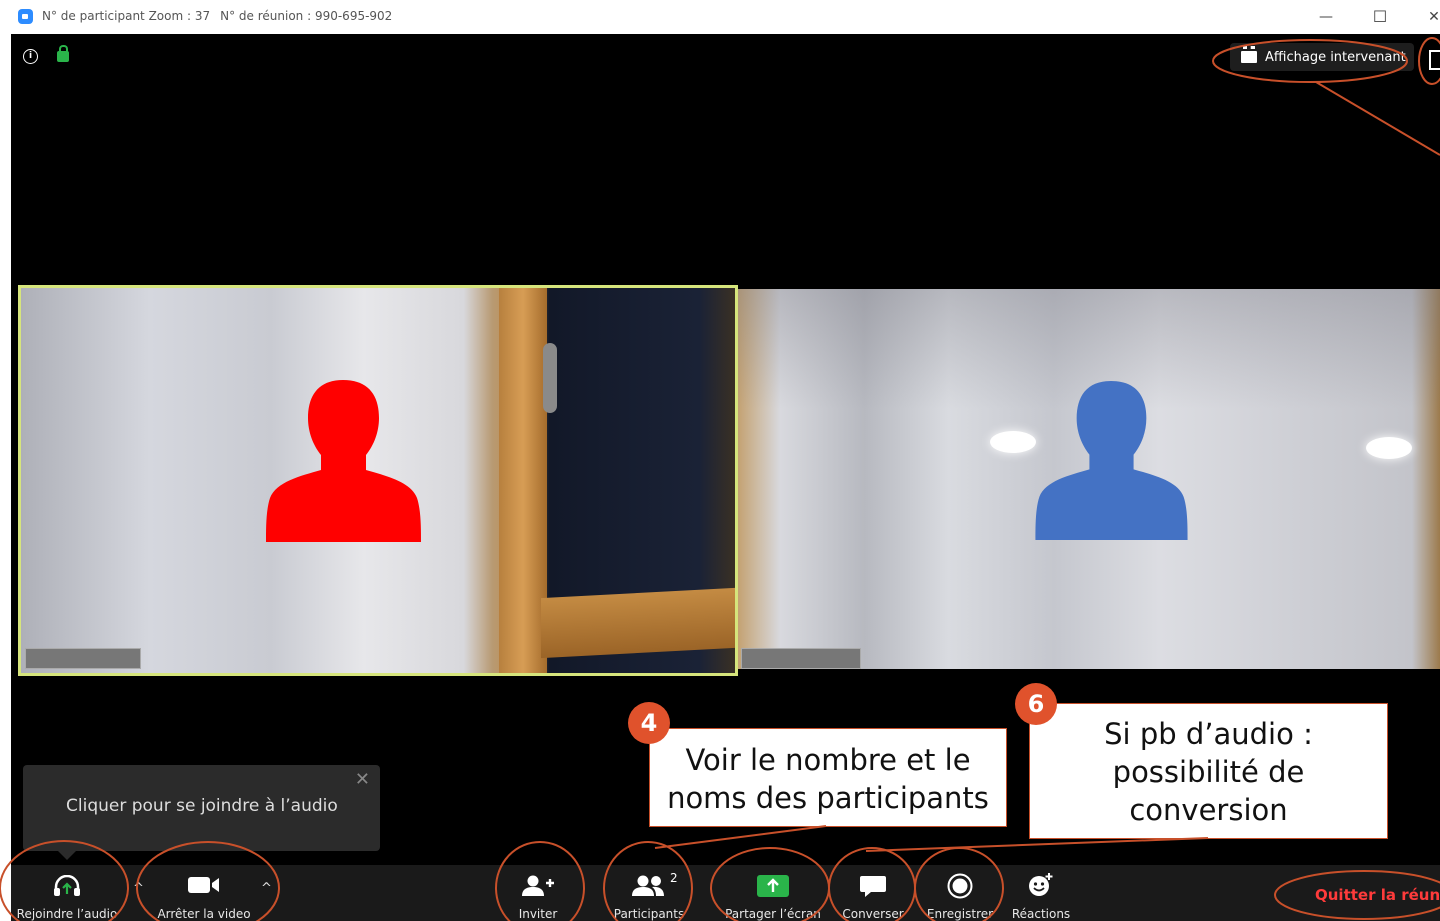 The image size is (1440, 921). I want to click on highlight-join-audio, so click(64, 880).